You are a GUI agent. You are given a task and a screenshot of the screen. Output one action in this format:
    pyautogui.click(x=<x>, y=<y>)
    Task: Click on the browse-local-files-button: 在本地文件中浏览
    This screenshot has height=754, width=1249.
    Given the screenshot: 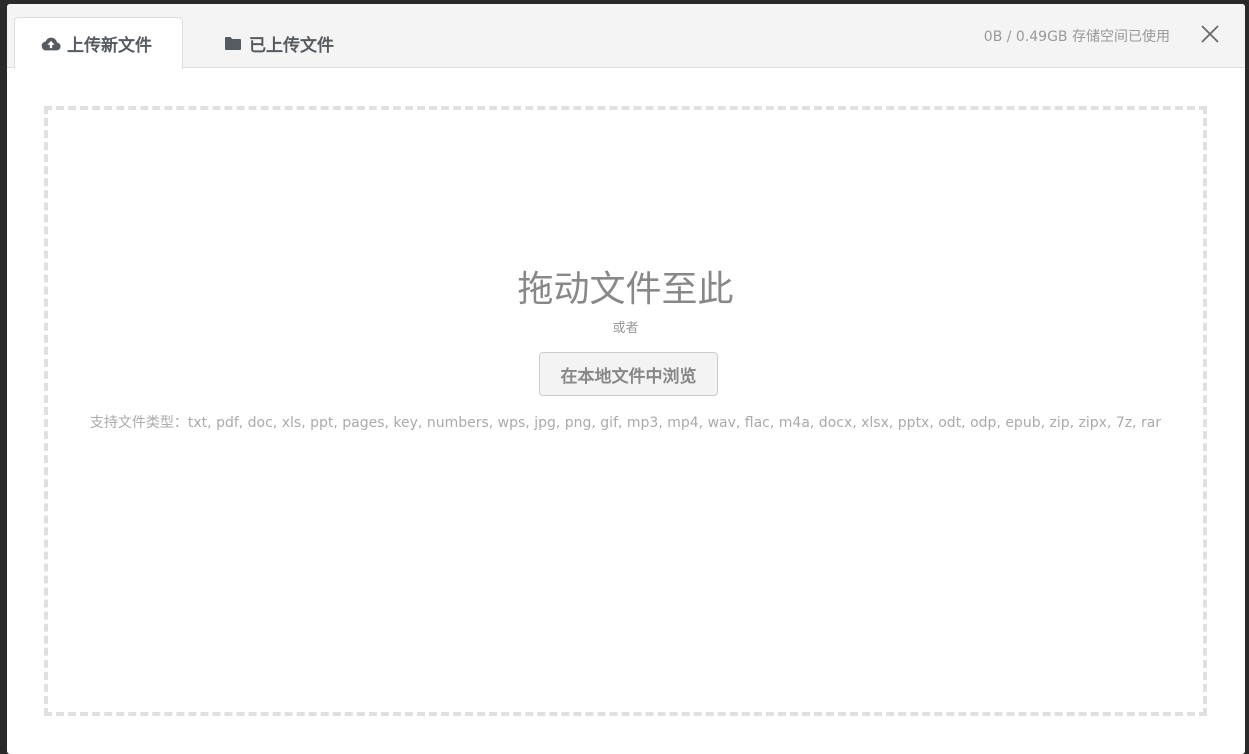 What is the action you would take?
    pyautogui.click(x=628, y=374)
    